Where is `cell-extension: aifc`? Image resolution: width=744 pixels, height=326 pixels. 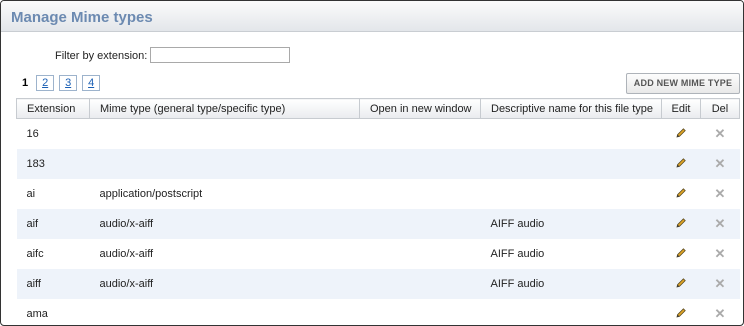 cell-extension: aifc is located at coordinates (35, 254).